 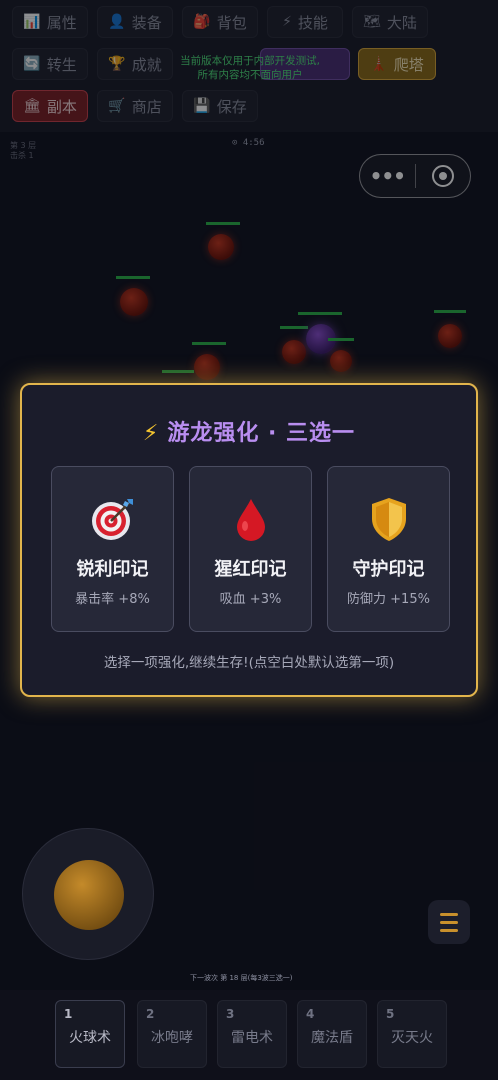 I want to click on card-desc: 暴击率 +8%, so click(x=112, y=599).